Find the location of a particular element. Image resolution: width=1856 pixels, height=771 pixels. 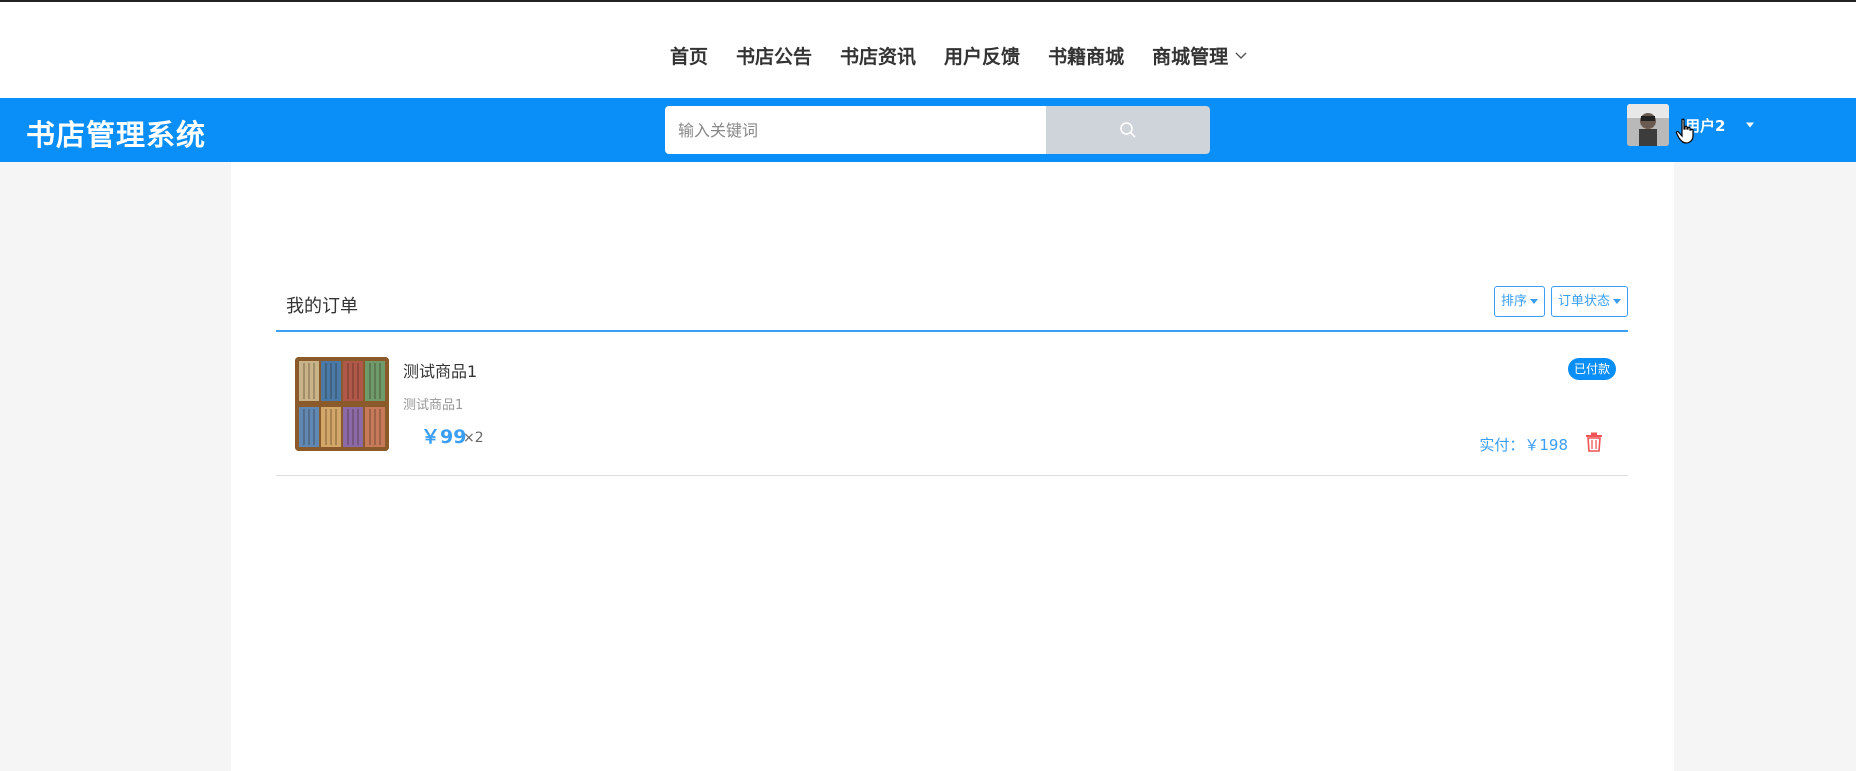

product-image is located at coordinates (342, 404).